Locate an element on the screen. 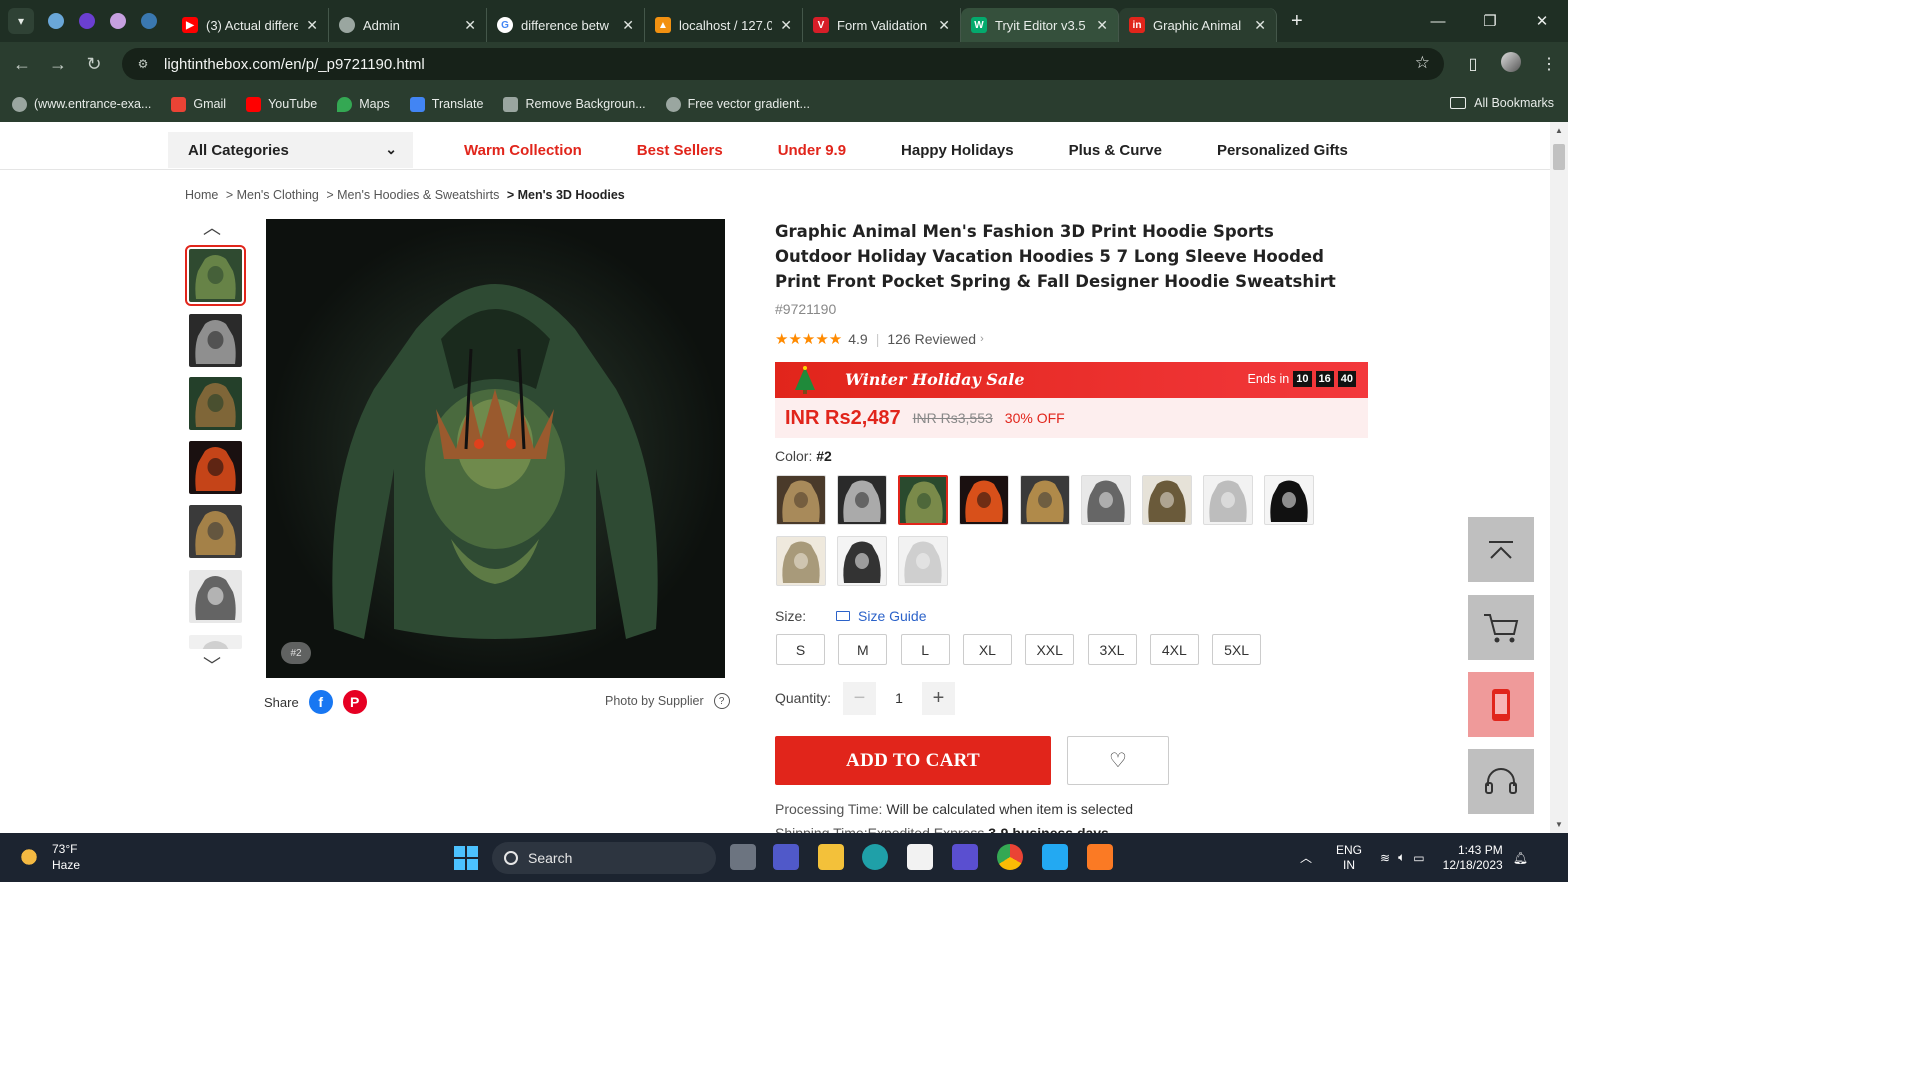 The width and height of the screenshot is (1920, 1080). new-tab-icon: + is located at coordinates (1297, 21).